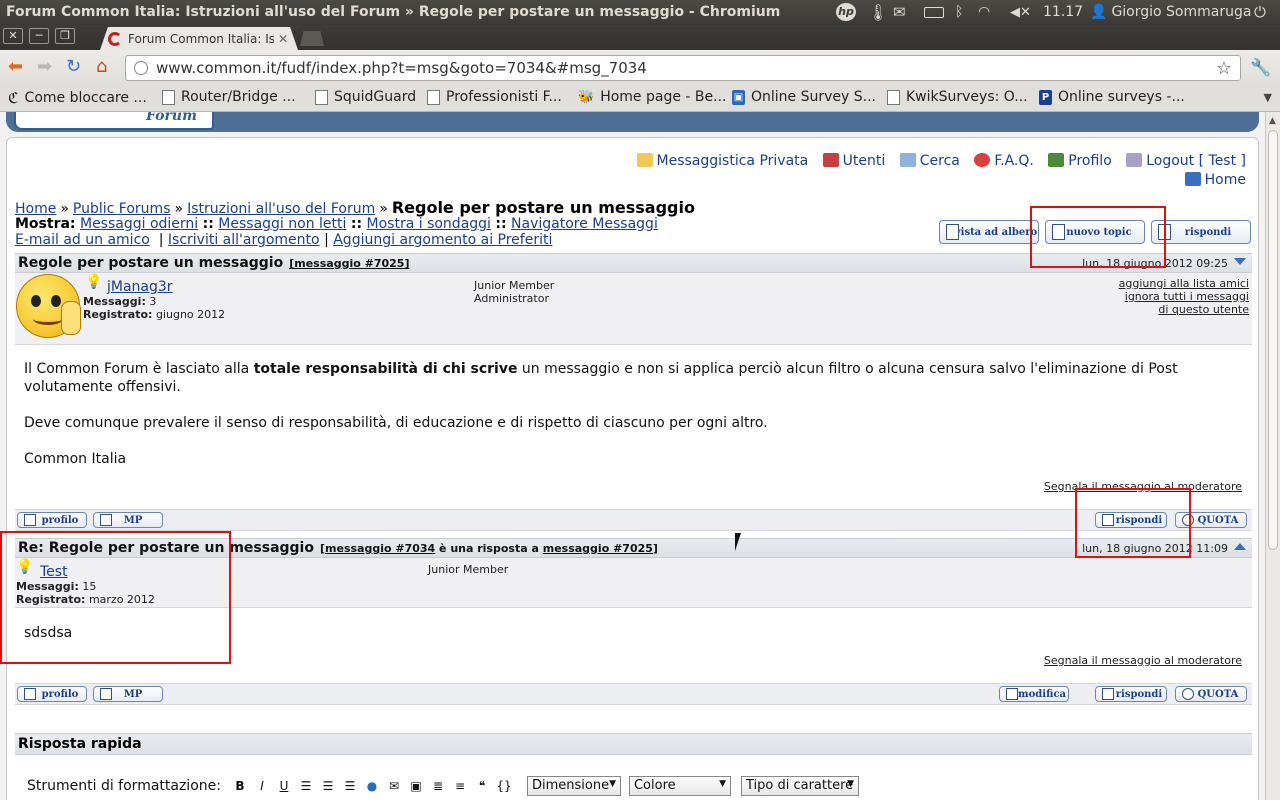 This screenshot has width=1280, height=800. What do you see at coordinates (44, 67) in the screenshot?
I see `forward-icon: ➡` at bounding box center [44, 67].